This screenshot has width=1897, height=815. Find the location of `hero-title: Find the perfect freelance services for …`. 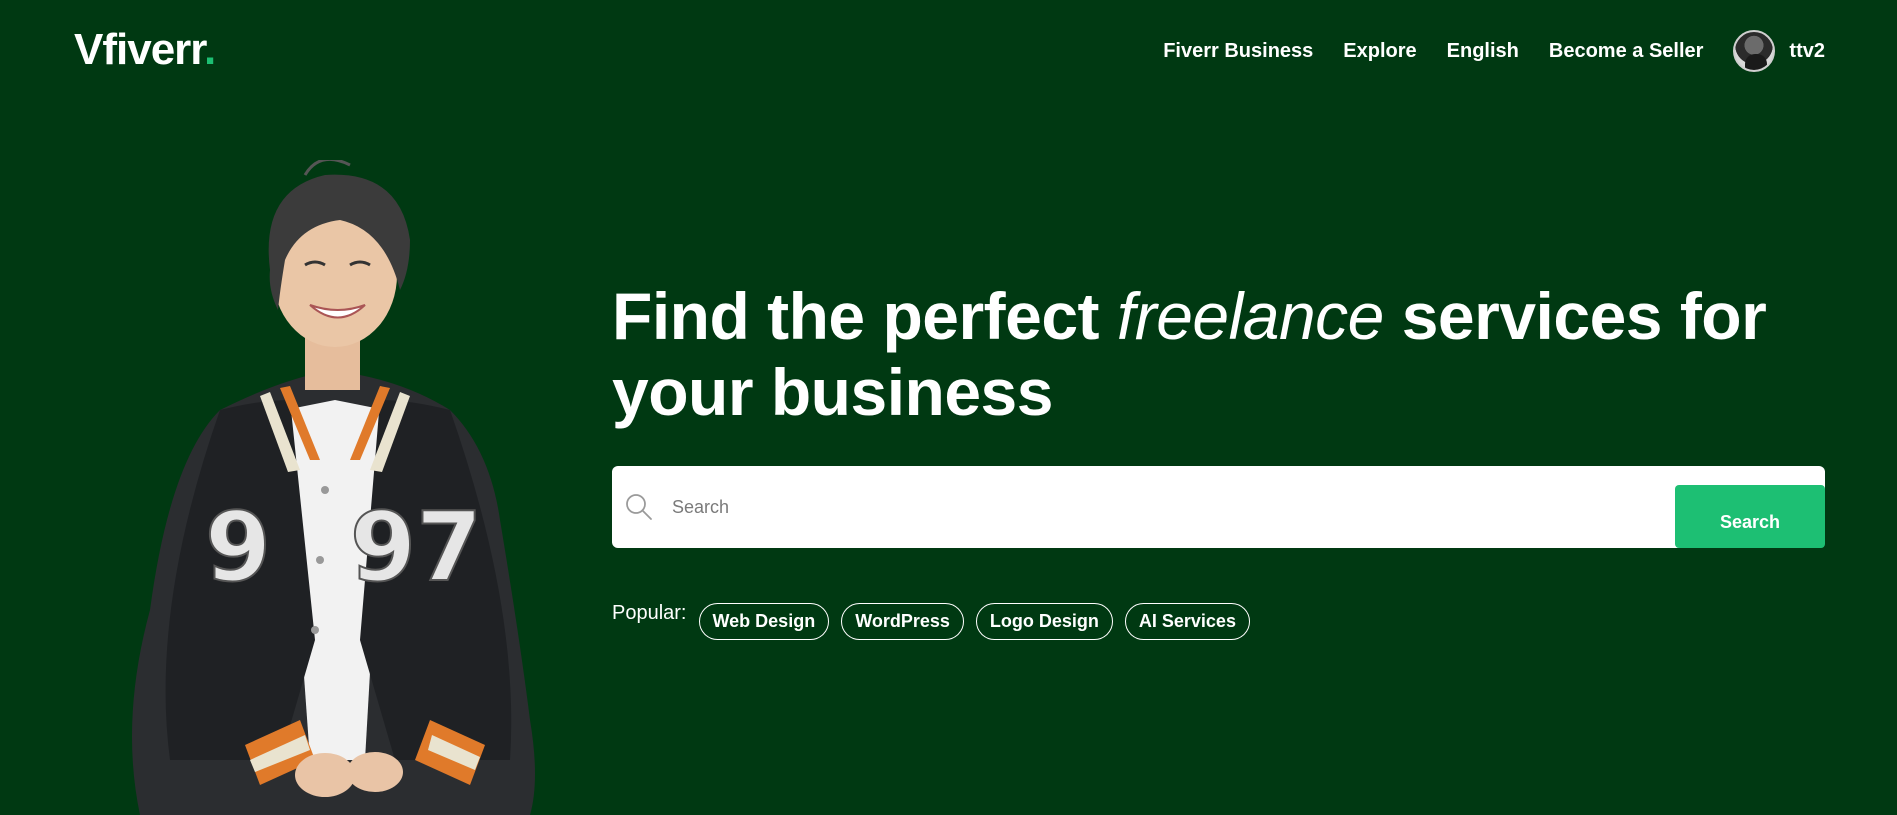

hero-title: Find the perfect freelance services for … is located at coordinates (1227, 354).